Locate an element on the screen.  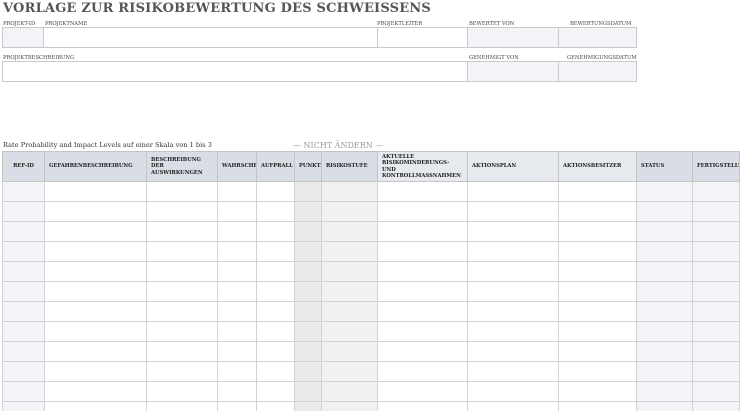
assessed-by-field is located at coordinates (513, 37).